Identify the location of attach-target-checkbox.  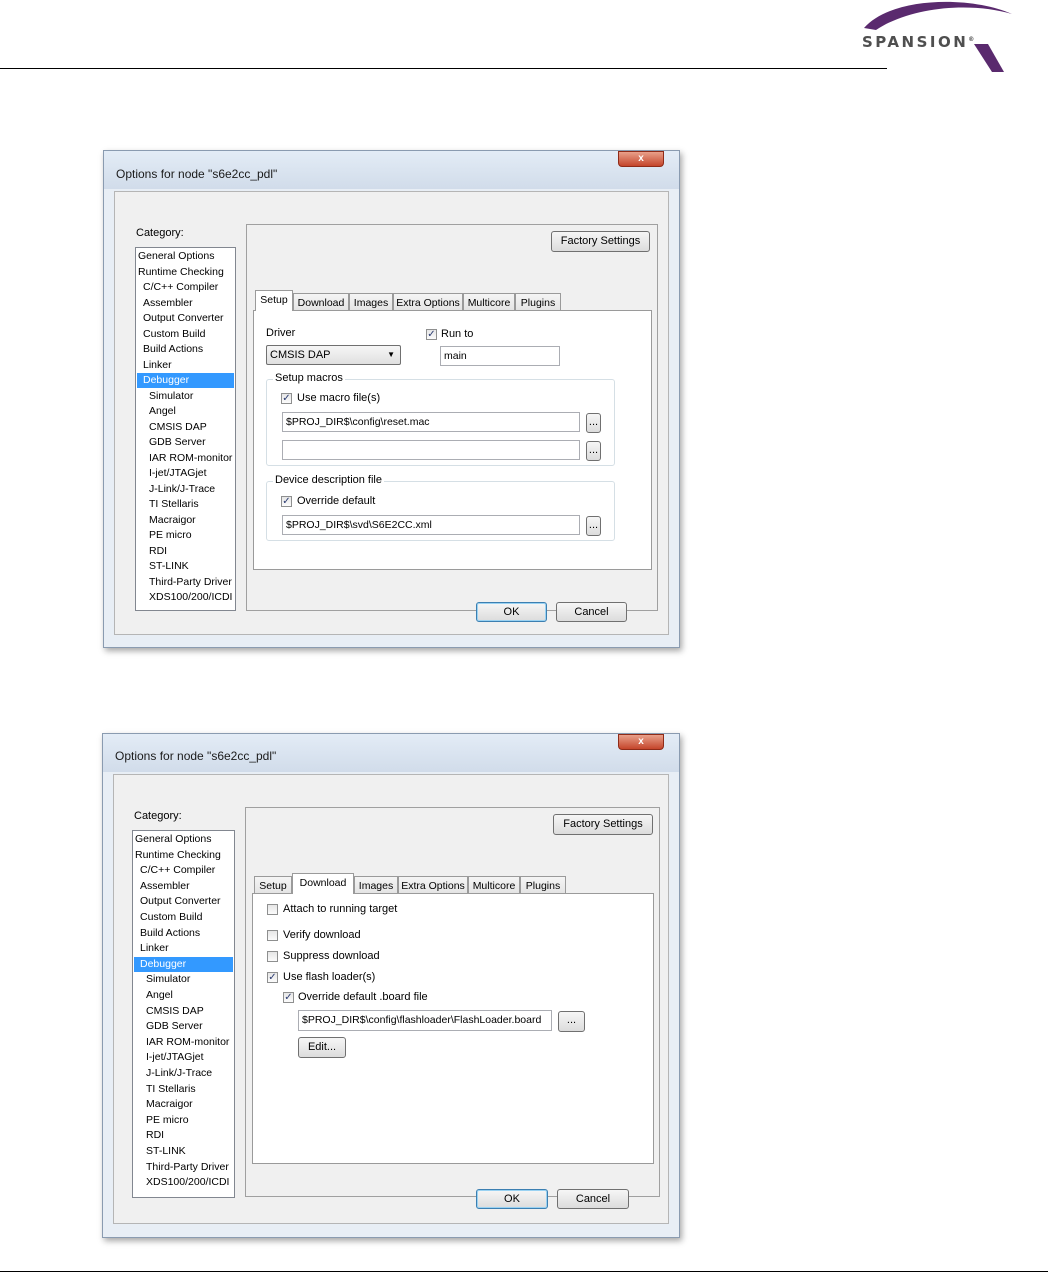
(272, 909).